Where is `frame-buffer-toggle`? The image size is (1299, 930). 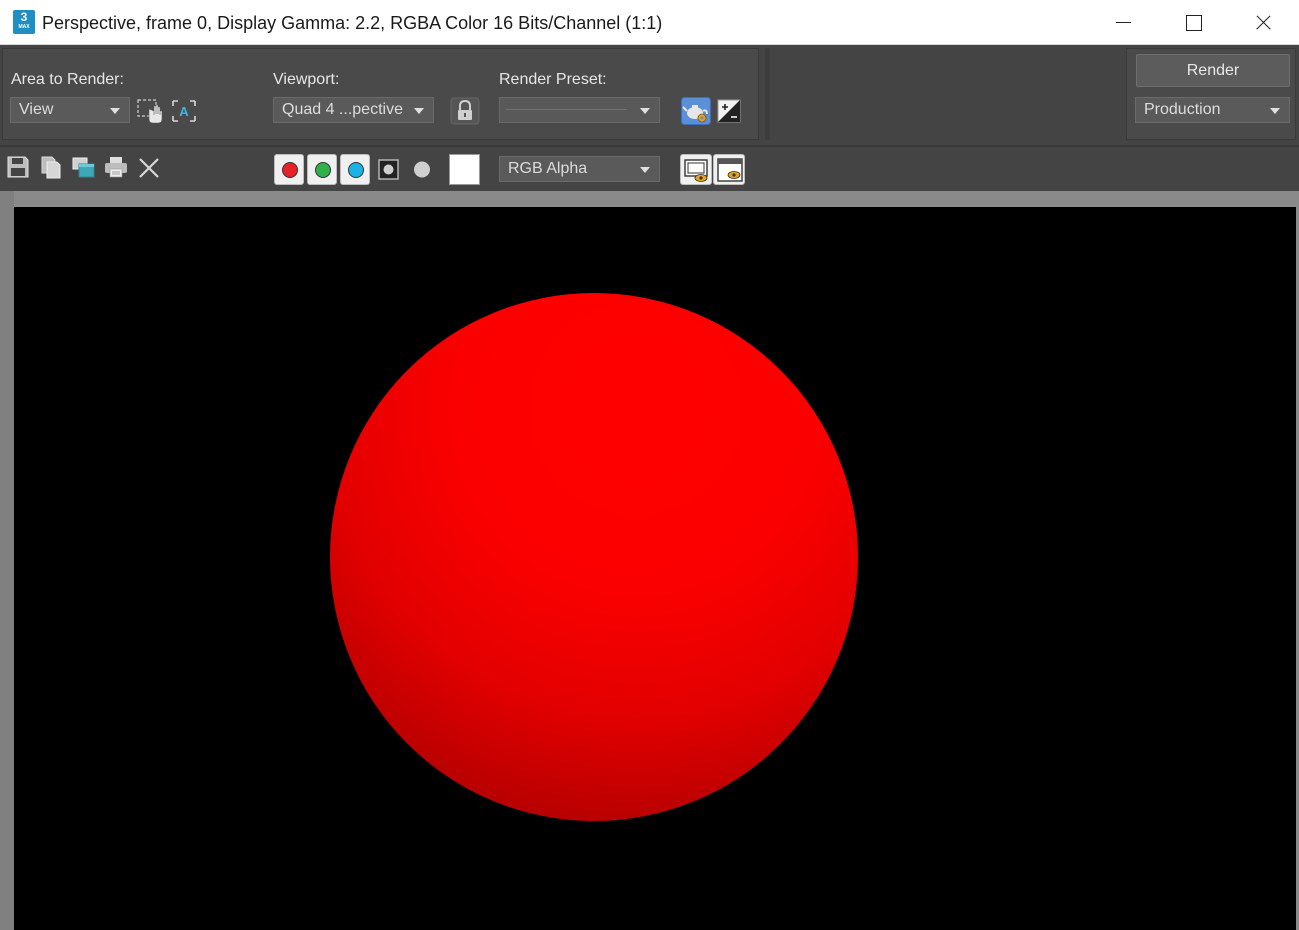 frame-buffer-toggle is located at coordinates (729, 169).